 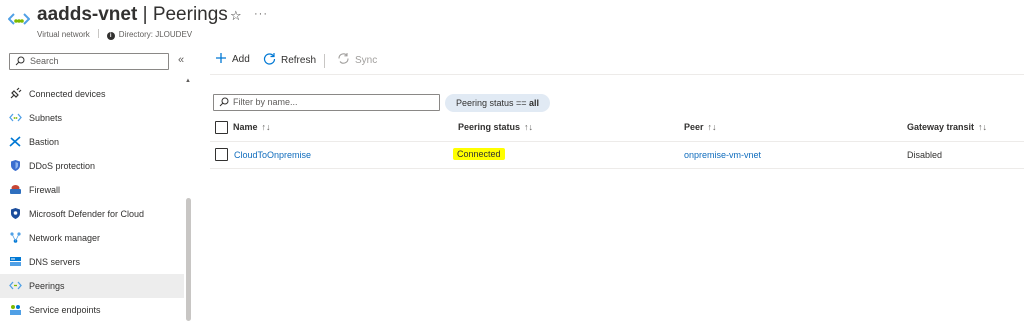 I want to click on sidebar-item-label: Firewall, so click(x=45, y=190).